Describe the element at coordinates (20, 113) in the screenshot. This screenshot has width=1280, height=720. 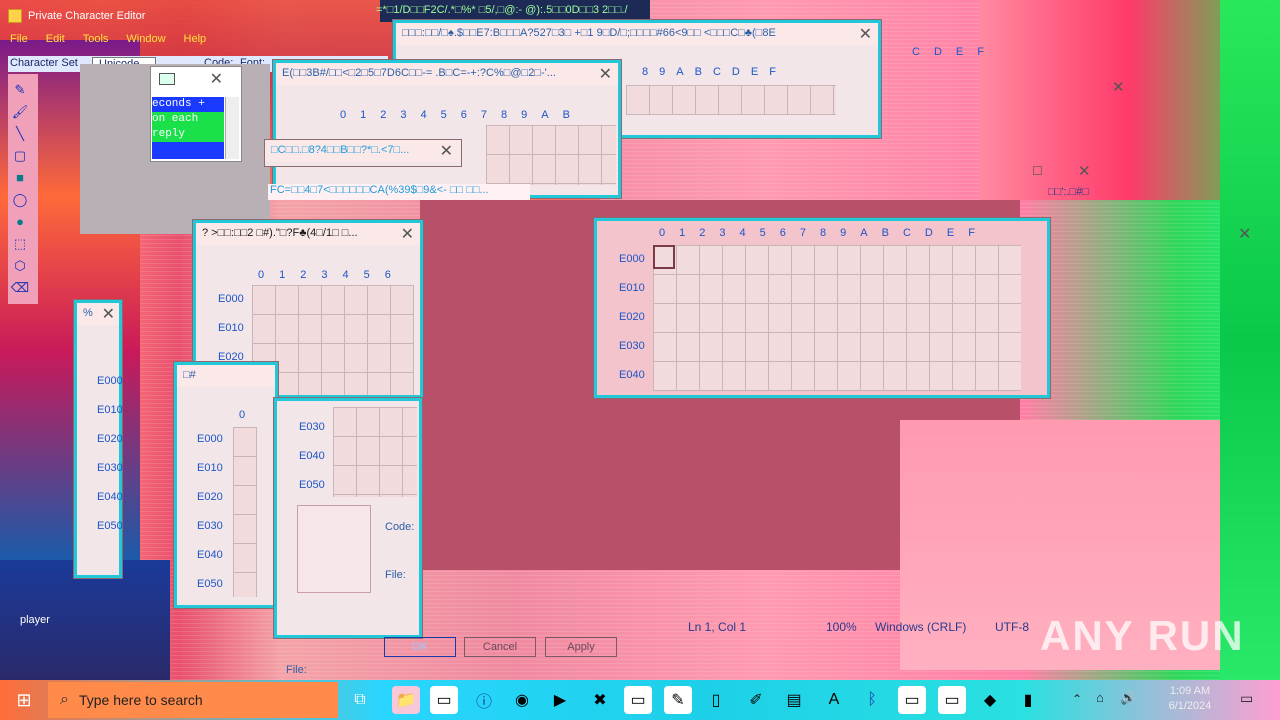
I see `brush-icon: 🖌` at that location.